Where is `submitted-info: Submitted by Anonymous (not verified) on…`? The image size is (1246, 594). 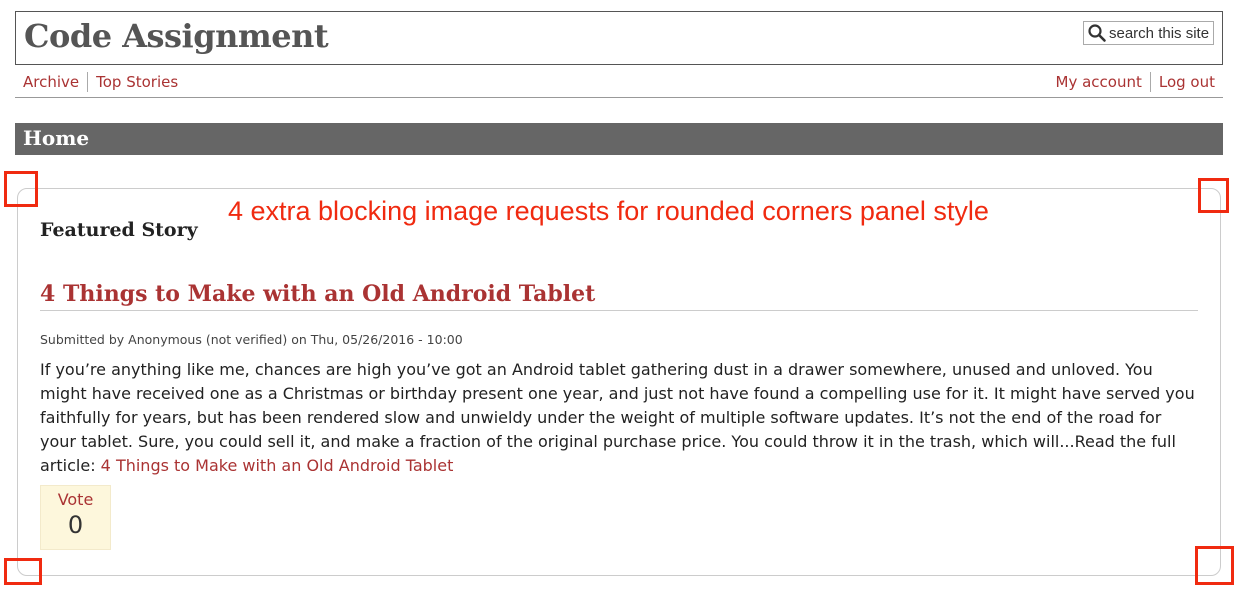 submitted-info: Submitted by Anonymous (not verified) on… is located at coordinates (251, 339).